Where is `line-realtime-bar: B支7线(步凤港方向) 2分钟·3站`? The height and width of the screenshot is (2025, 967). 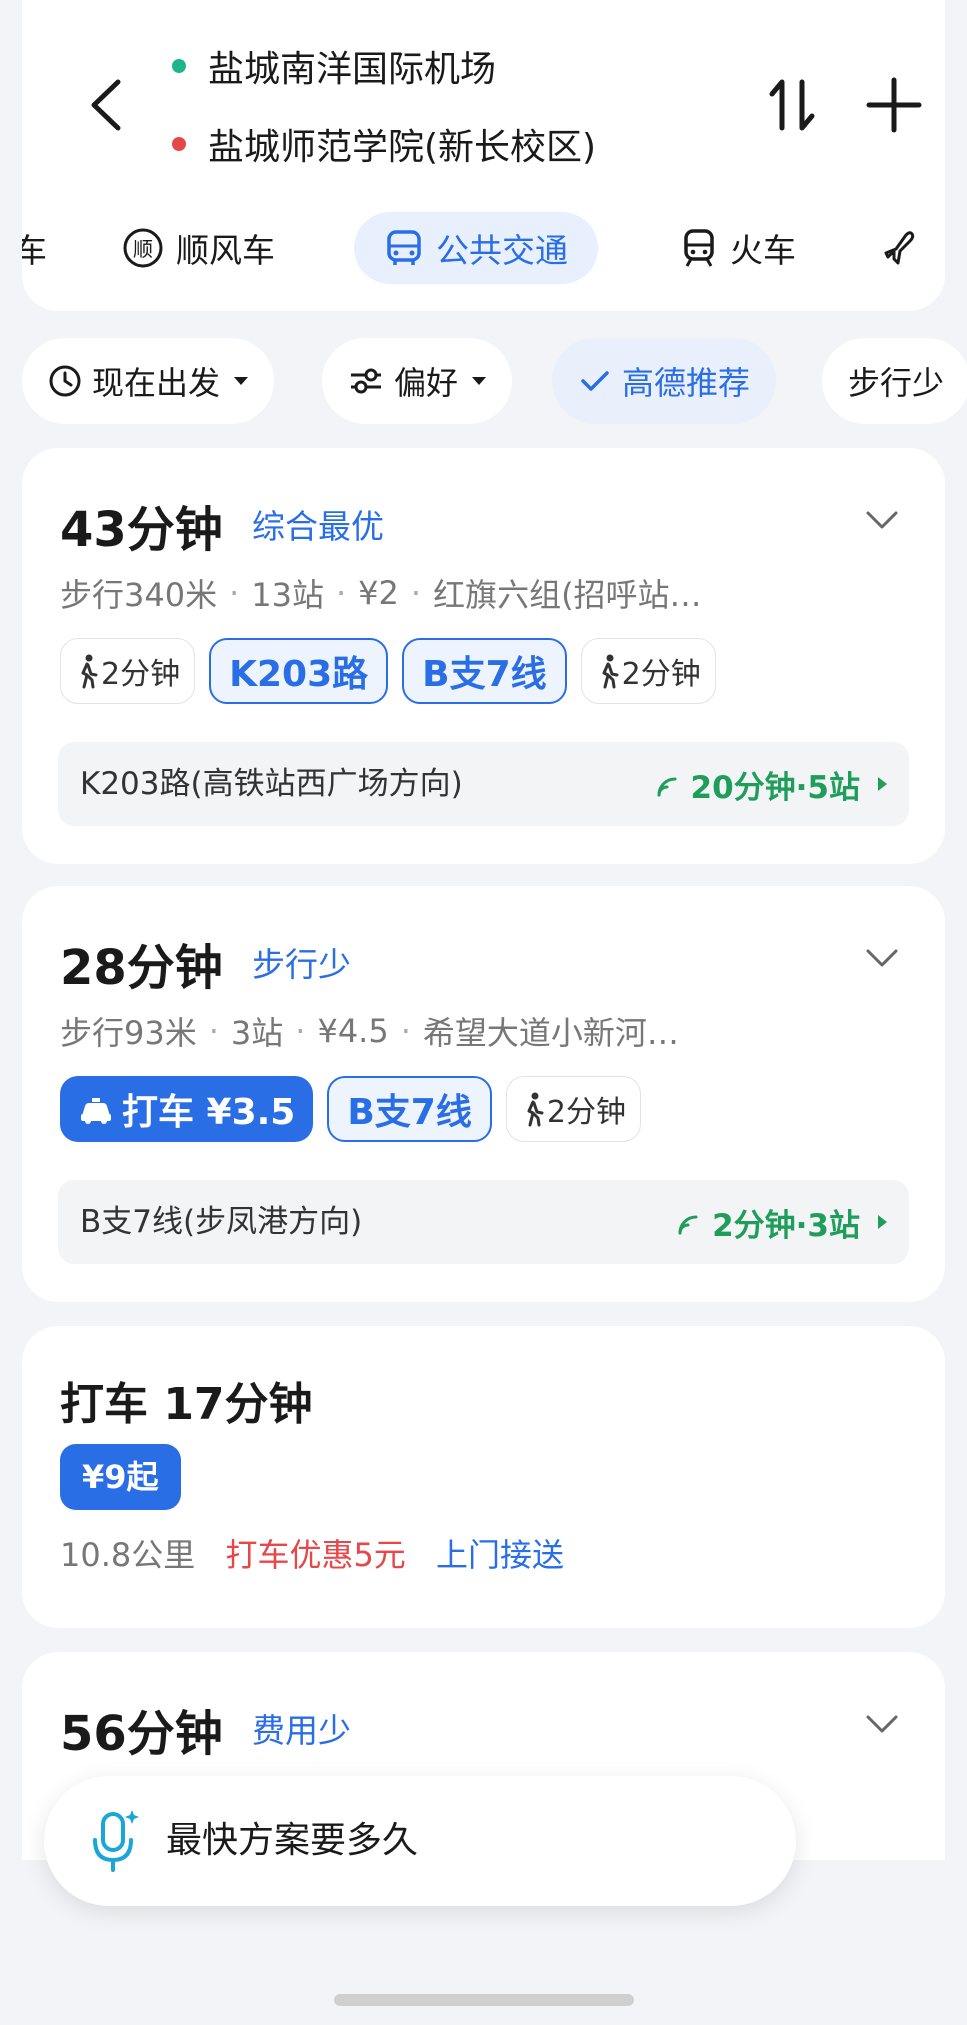
line-realtime-bar: B支7线(步凤港方向) 2分钟·3站 is located at coordinates (483, 1222).